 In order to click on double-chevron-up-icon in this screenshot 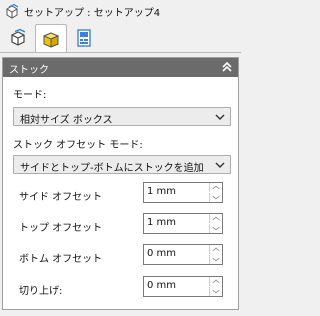, I will do `click(227, 67)`.